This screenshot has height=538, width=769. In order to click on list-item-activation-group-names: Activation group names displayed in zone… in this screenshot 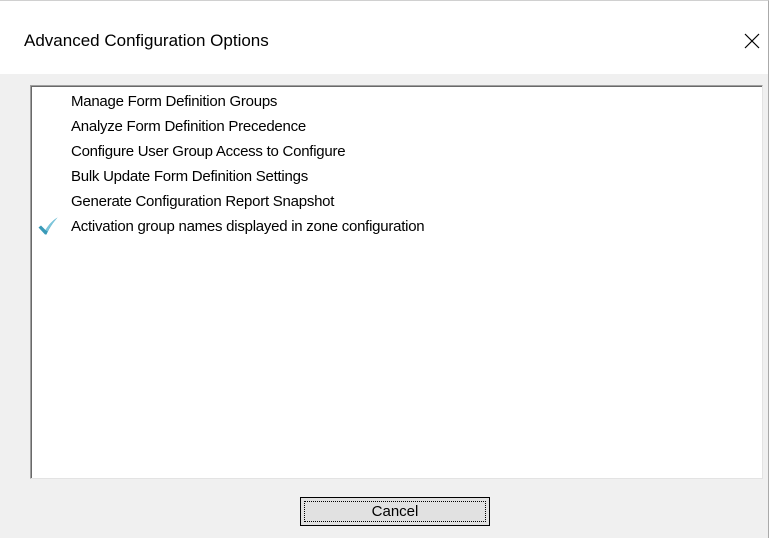, I will do `click(381, 227)`.